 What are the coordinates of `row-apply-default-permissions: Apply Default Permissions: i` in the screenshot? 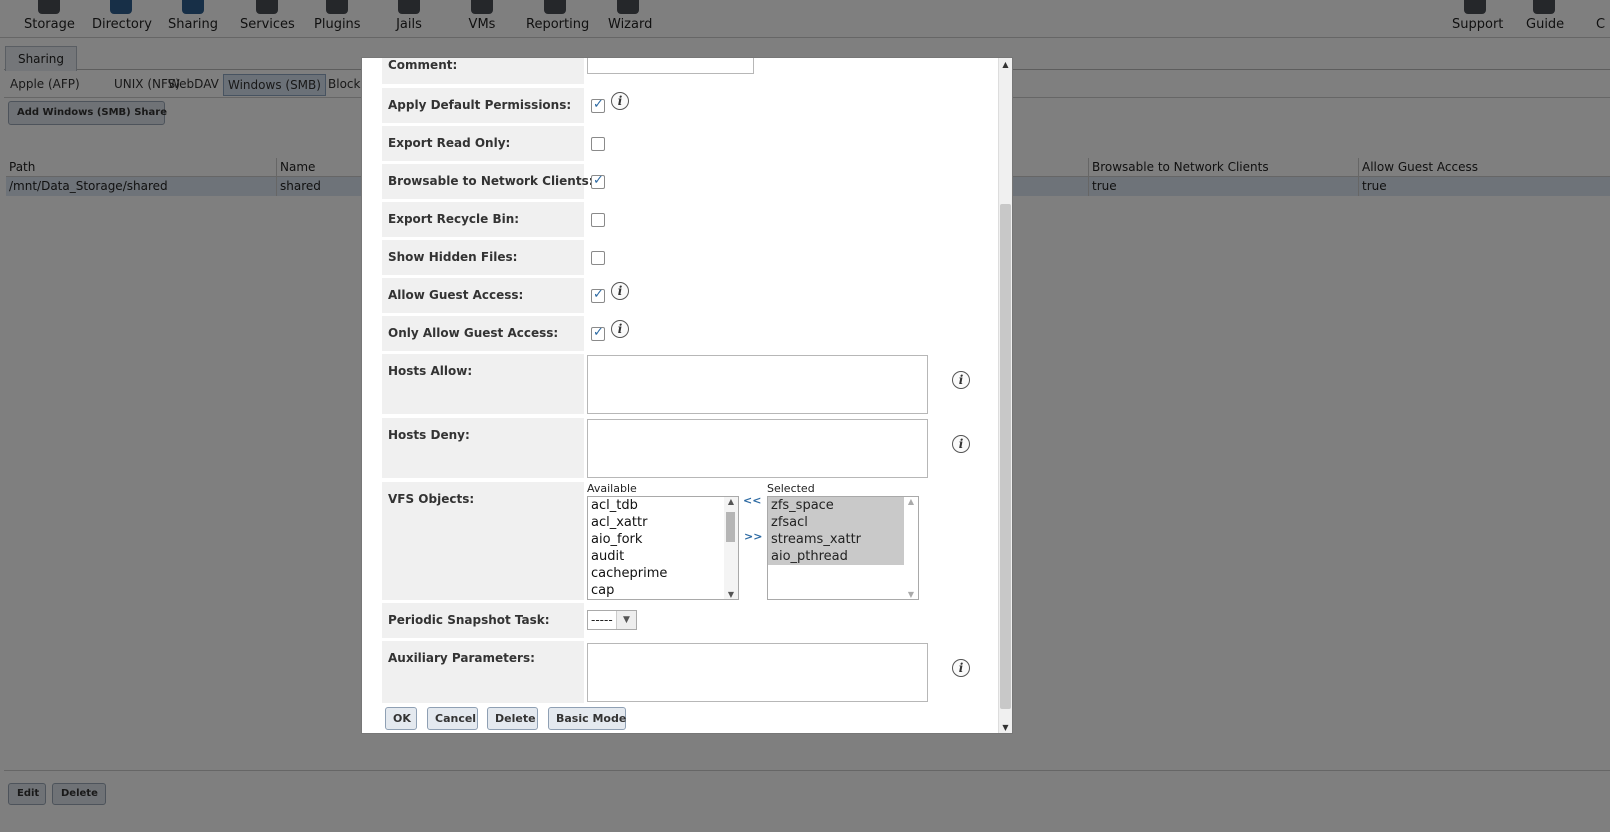 It's located at (682, 105).